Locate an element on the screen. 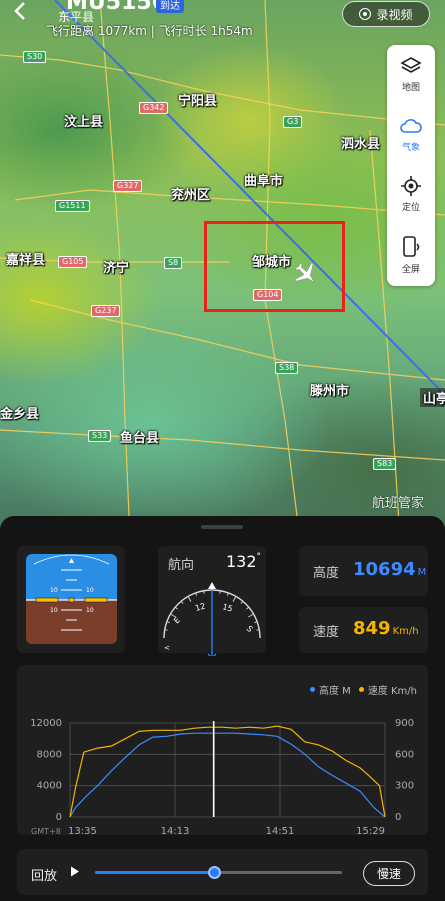 The width and height of the screenshot is (445, 901). x-axis-prefix: GMT+8 is located at coordinates (46, 831).